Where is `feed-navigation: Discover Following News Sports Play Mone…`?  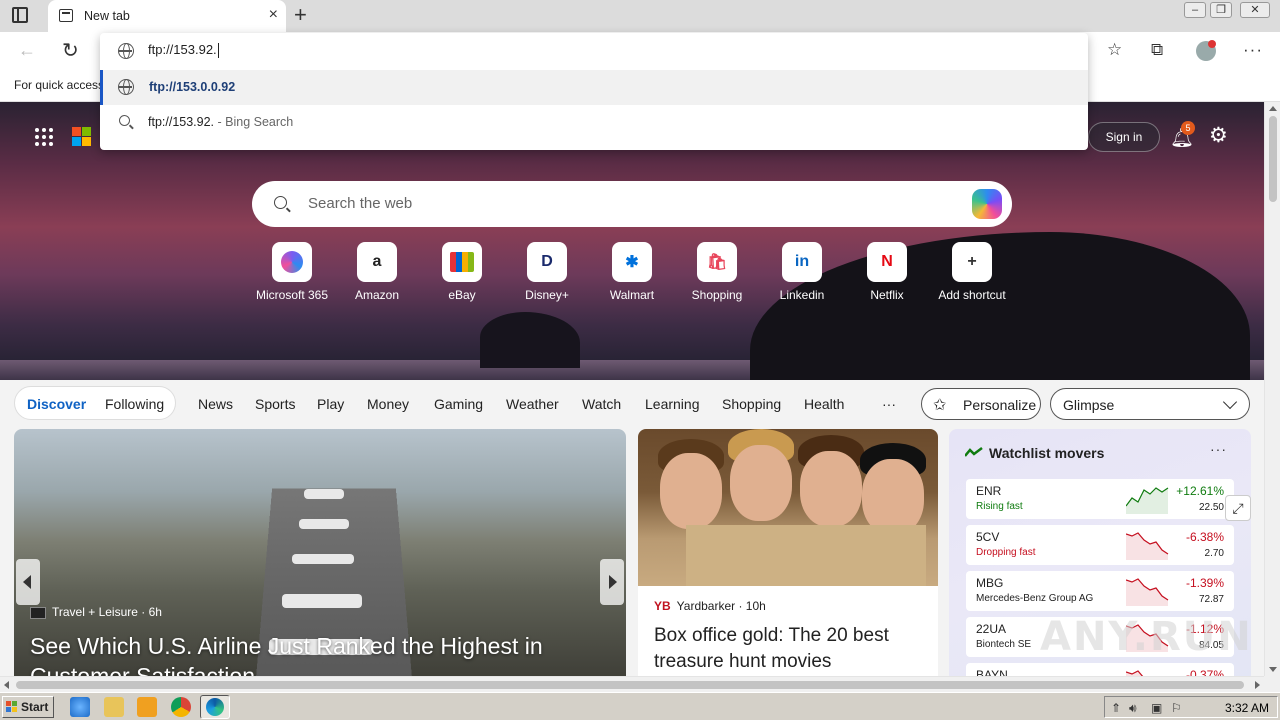
feed-navigation: Discover Following News Sports Play Mone… is located at coordinates (632, 405).